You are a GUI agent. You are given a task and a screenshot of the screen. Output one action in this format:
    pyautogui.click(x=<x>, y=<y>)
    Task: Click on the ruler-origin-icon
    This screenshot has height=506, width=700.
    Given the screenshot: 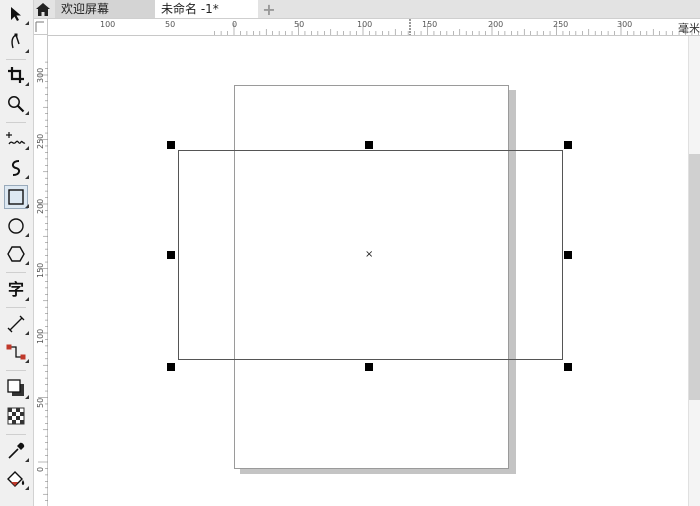 What is the action you would take?
    pyautogui.click(x=39, y=26)
    